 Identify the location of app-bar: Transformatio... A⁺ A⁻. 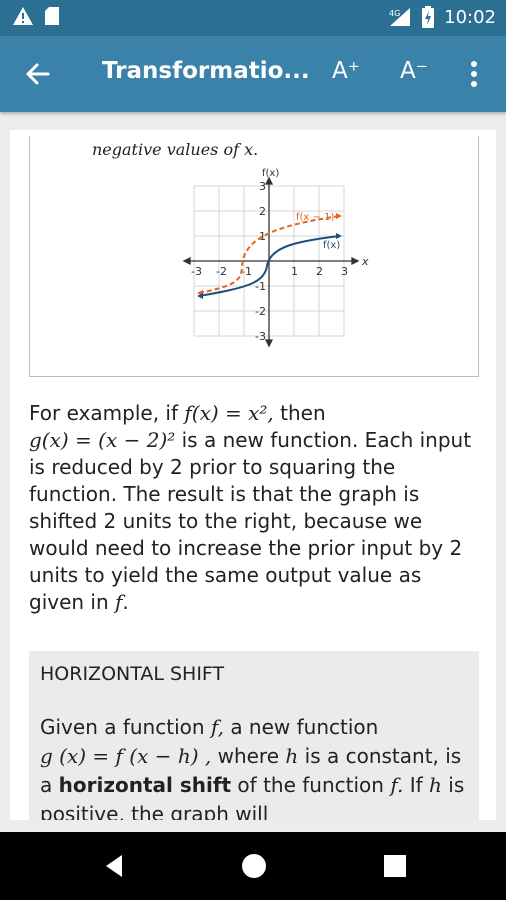
(253, 74).